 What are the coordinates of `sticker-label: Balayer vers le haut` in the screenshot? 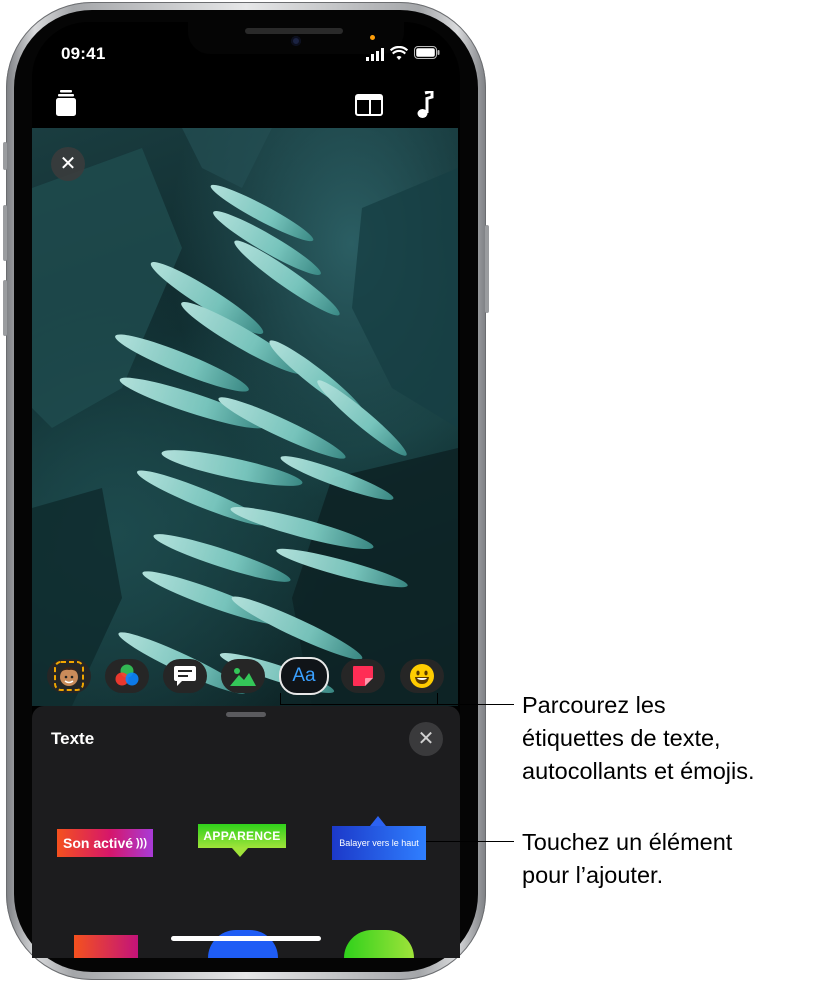 It's located at (379, 843).